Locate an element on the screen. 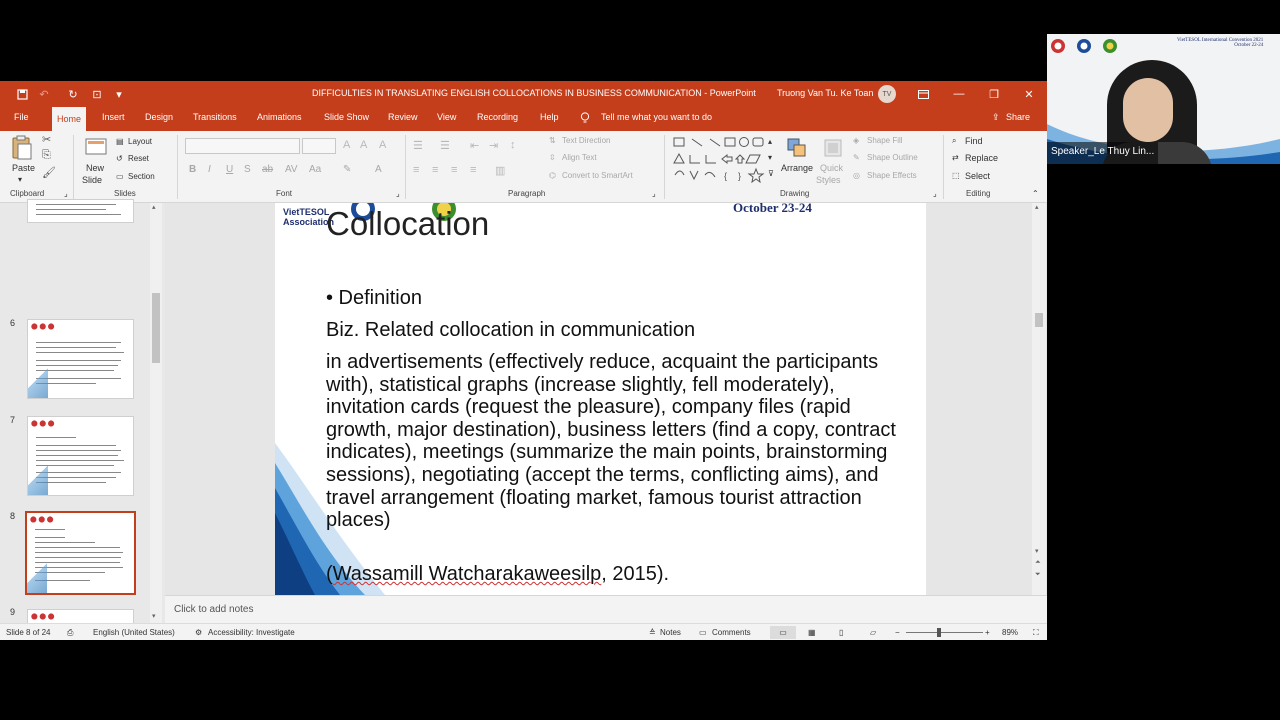  zoom-level: 89% is located at coordinates (1010, 632).